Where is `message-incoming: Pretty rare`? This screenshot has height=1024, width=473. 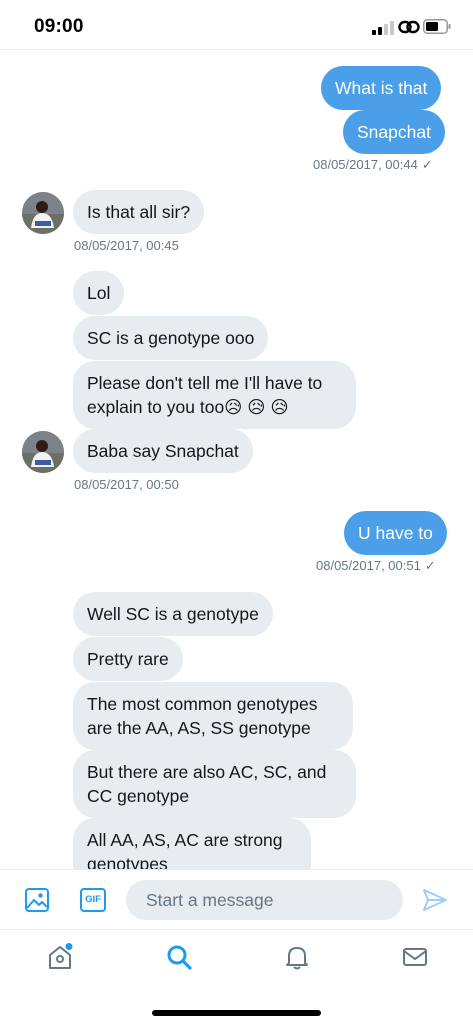 message-incoming: Pretty rare is located at coordinates (128, 659).